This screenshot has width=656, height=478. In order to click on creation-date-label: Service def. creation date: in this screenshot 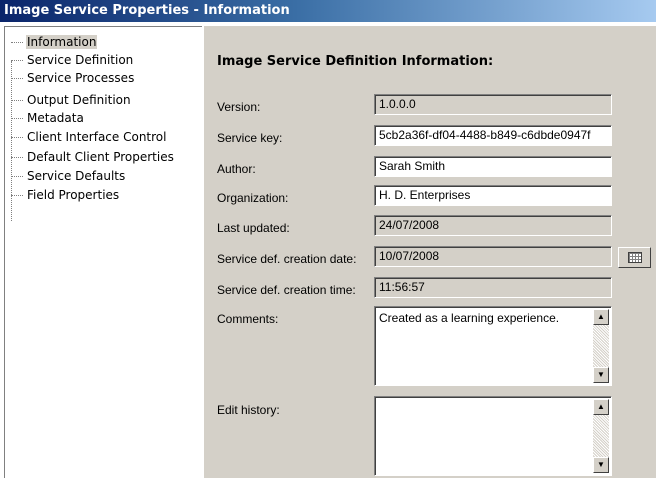, I will do `click(287, 259)`.